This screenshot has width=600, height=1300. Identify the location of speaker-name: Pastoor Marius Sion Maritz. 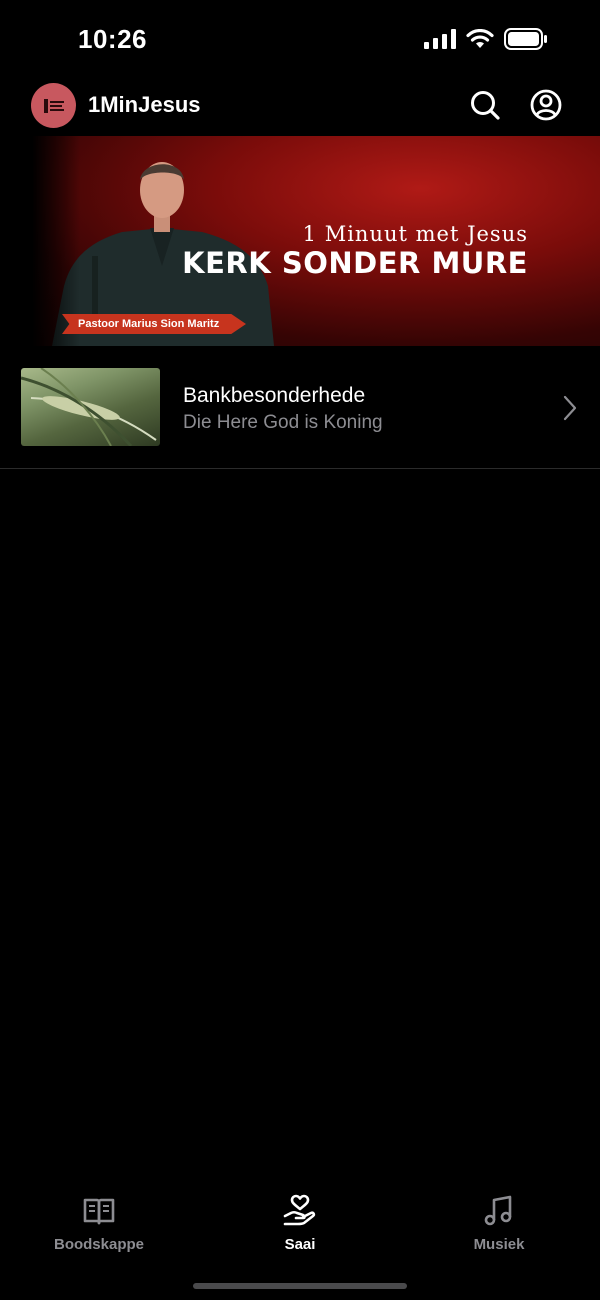
(149, 324).